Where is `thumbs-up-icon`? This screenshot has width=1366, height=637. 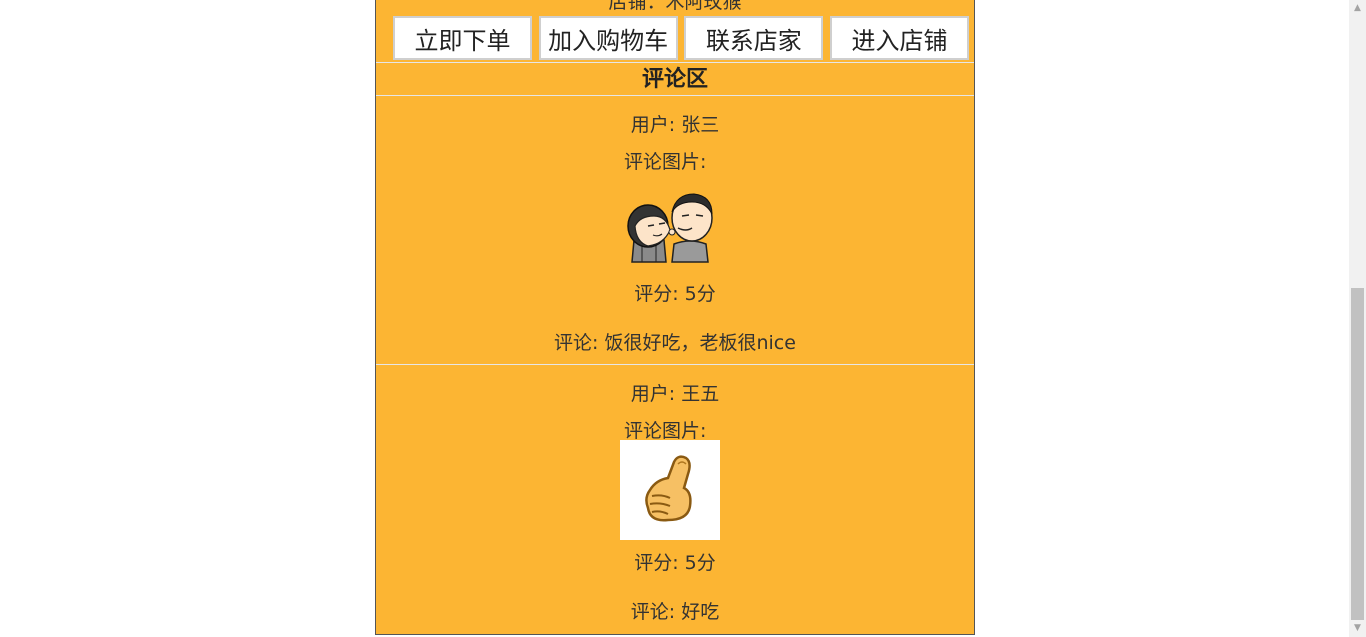 thumbs-up-icon is located at coordinates (668, 488).